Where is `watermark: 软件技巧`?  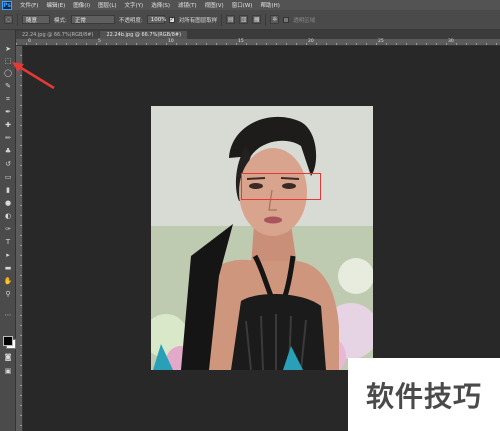
watermark: 软件技巧 is located at coordinates (424, 394).